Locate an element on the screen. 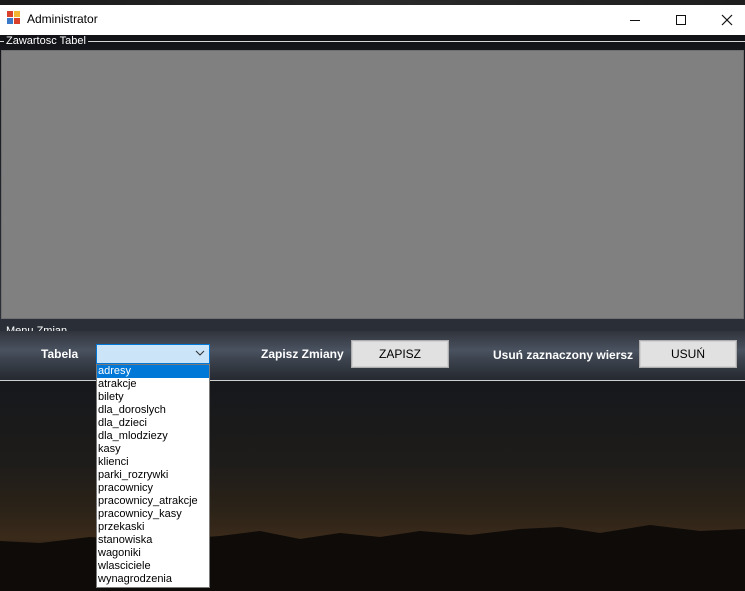 Image resolution: width=745 pixels, height=591 pixels. close-button is located at coordinates (724, 20).